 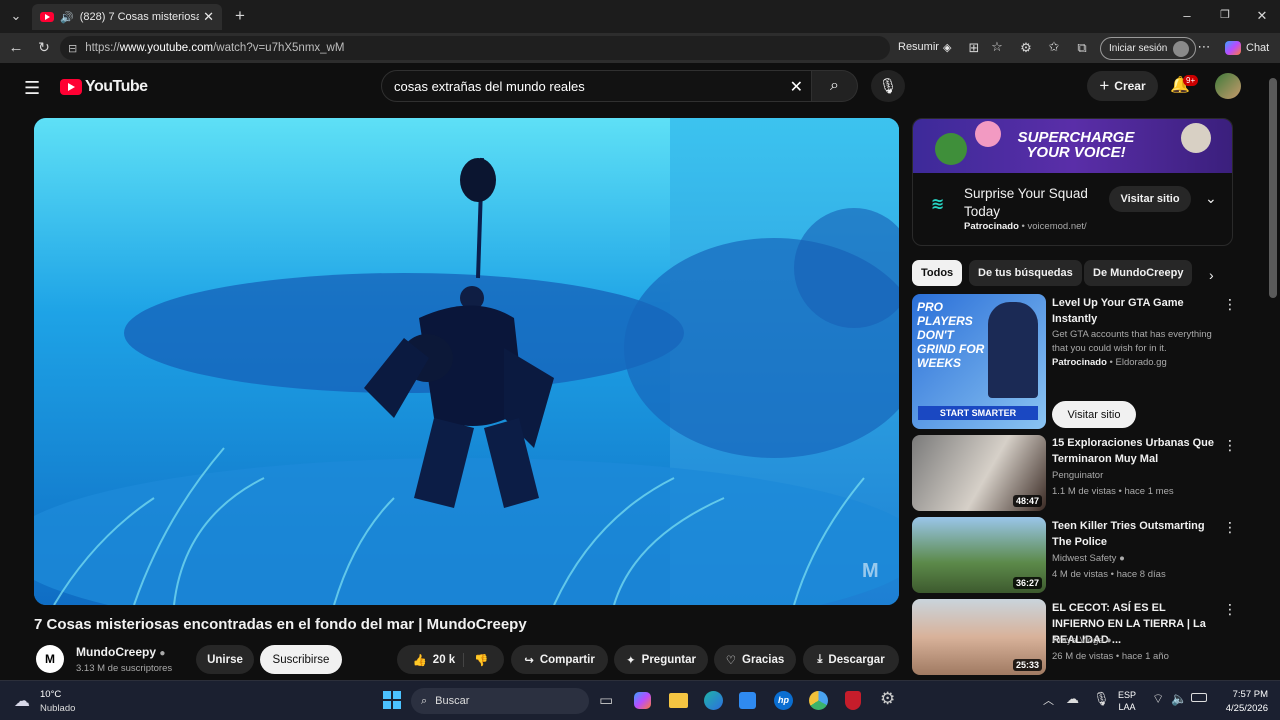 I want to click on subscribe-button: Suscribirse, so click(x=301, y=659).